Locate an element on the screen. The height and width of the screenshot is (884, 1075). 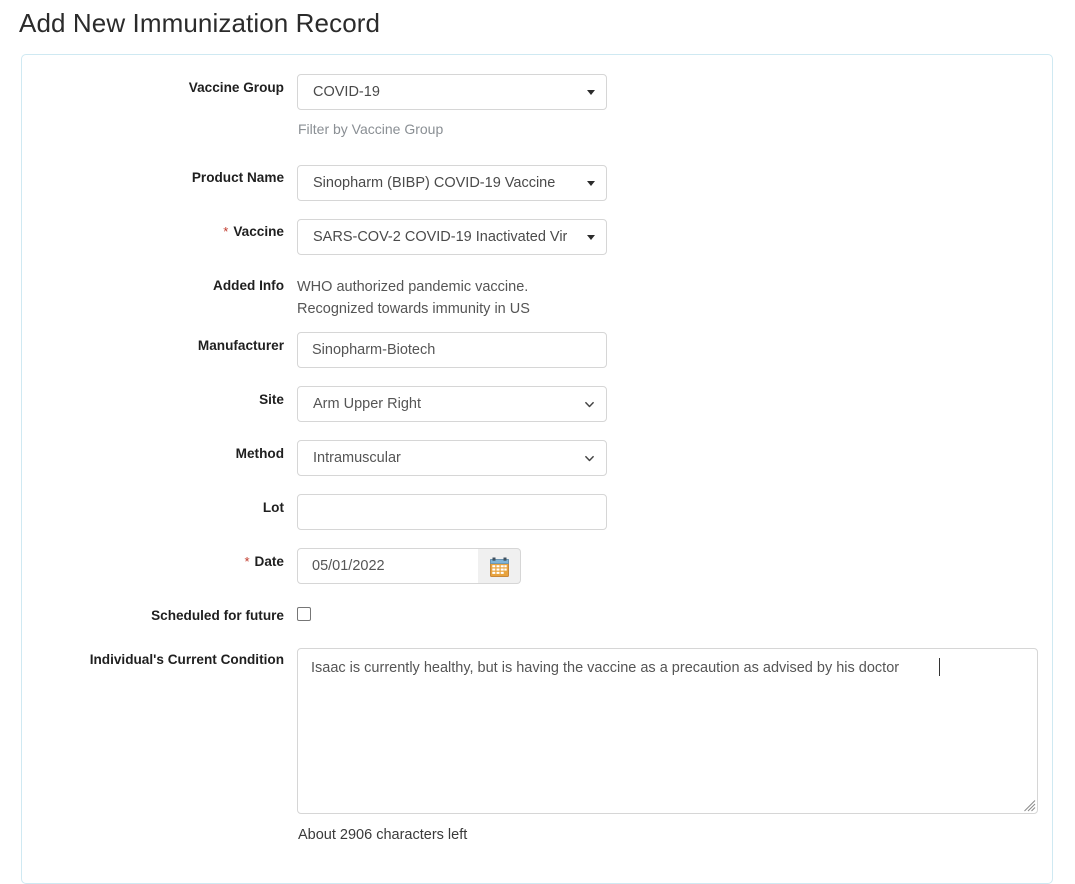
label-date-text: Date is located at coordinates (269, 561).